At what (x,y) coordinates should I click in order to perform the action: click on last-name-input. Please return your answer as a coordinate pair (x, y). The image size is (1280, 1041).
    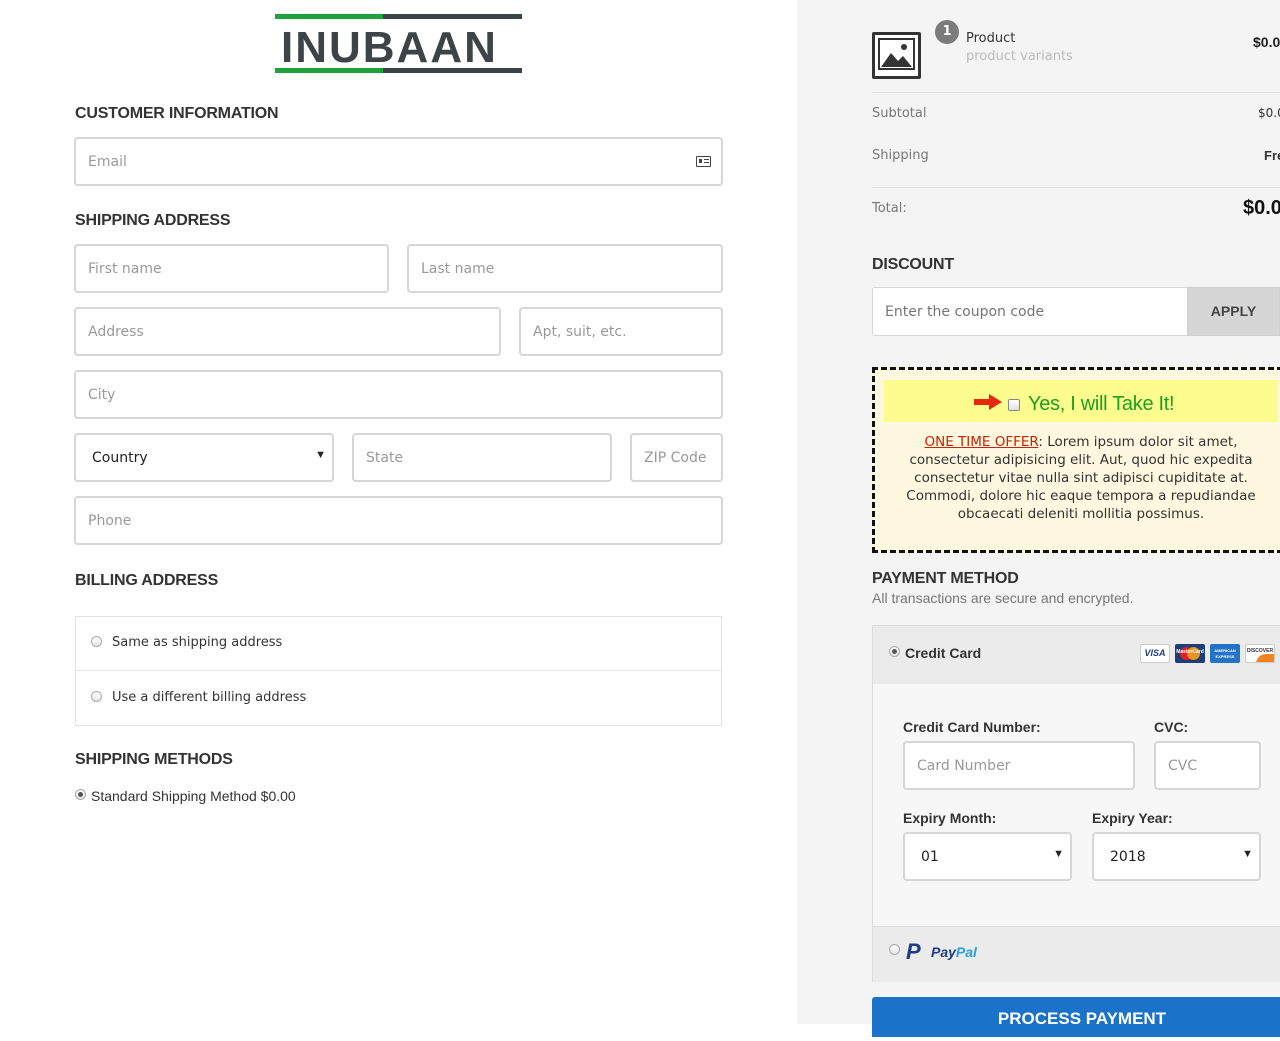
    Looking at the image, I should click on (565, 268).